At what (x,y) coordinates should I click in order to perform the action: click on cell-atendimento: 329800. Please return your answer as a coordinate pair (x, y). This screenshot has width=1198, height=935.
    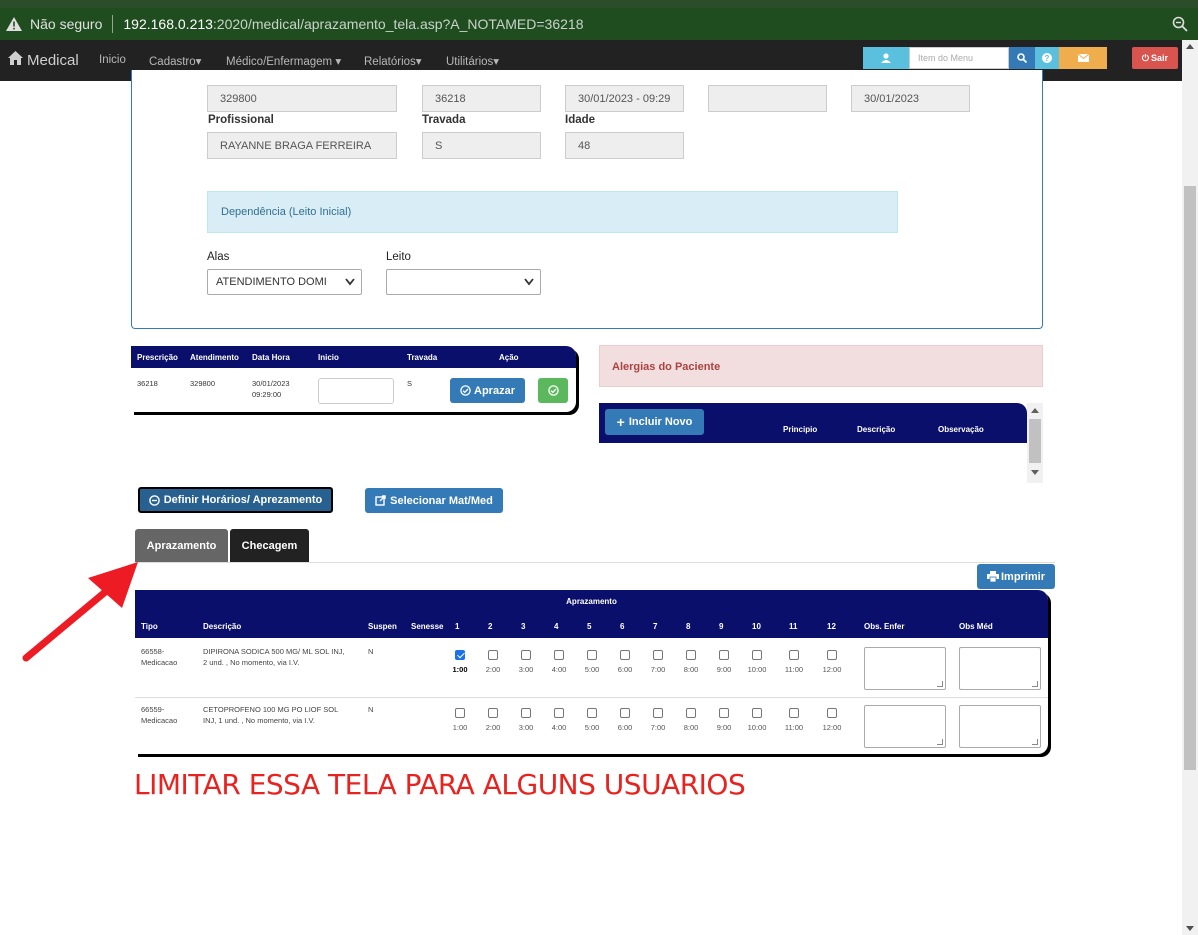
    Looking at the image, I should click on (203, 383).